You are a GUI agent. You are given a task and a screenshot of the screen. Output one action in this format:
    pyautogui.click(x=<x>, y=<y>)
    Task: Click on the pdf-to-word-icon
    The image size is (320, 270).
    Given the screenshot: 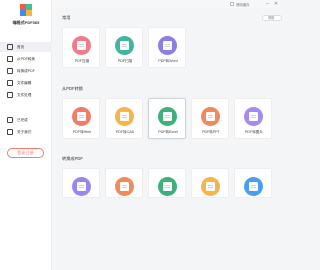 What is the action you would take?
    pyautogui.click(x=167, y=45)
    